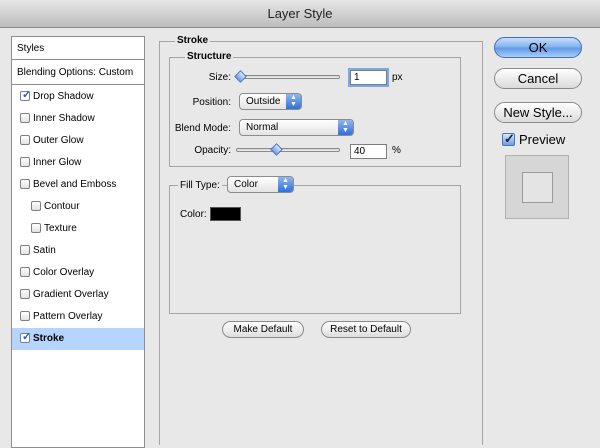 The image size is (600, 448). I want to click on fill-type-label: Fill Type:, so click(200, 185).